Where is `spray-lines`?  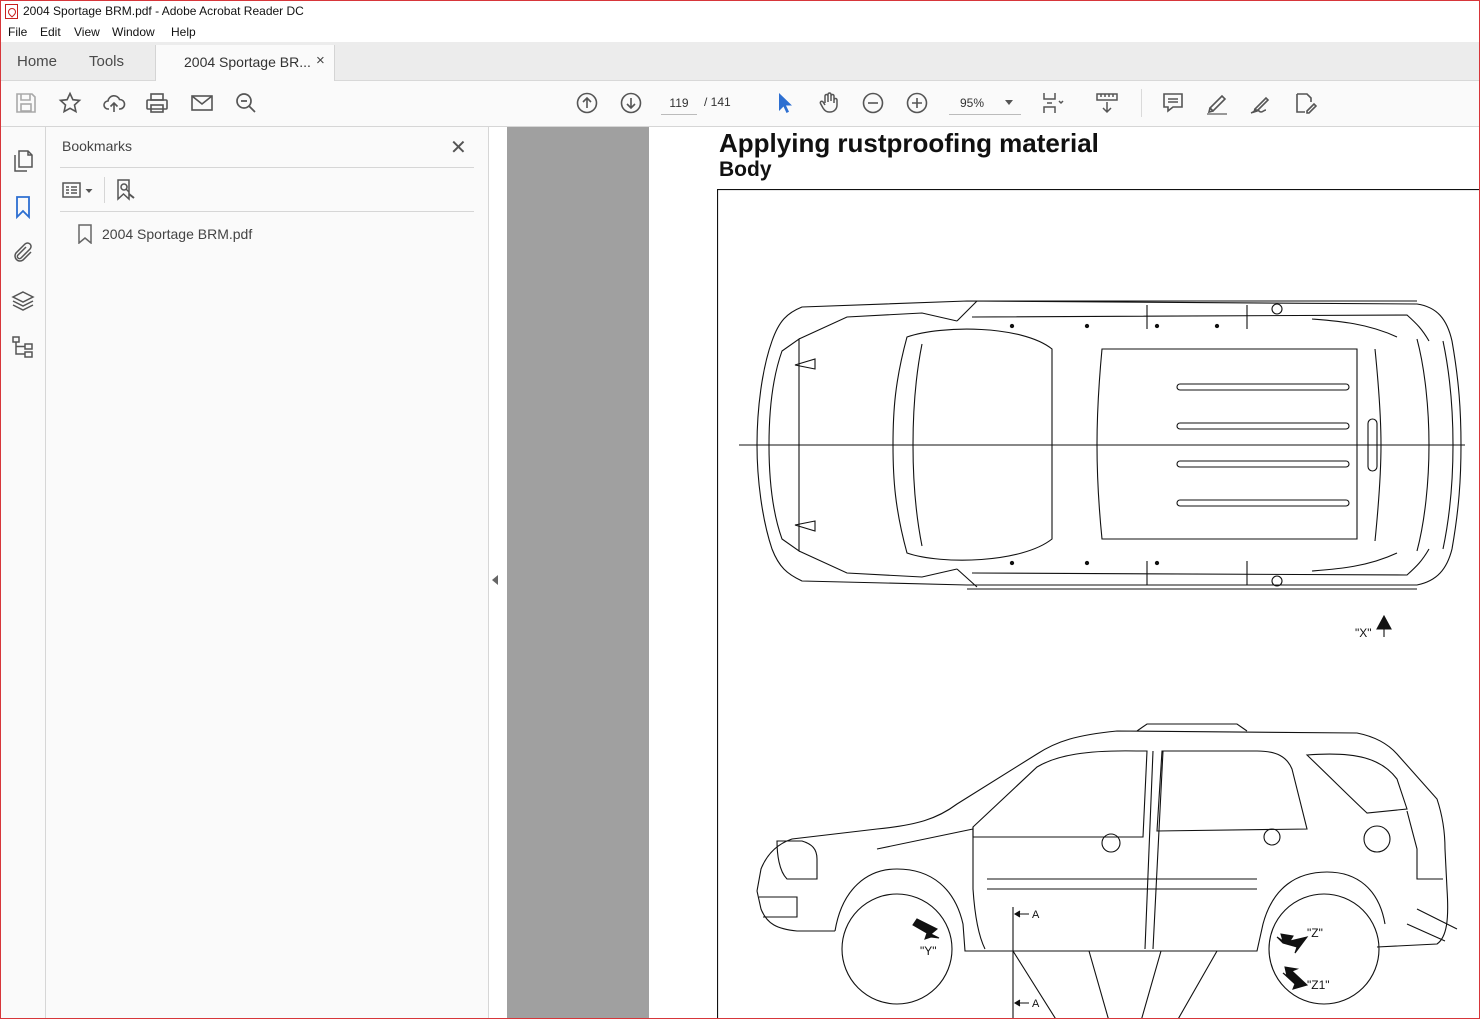
spray-lines is located at coordinates (1115, 984).